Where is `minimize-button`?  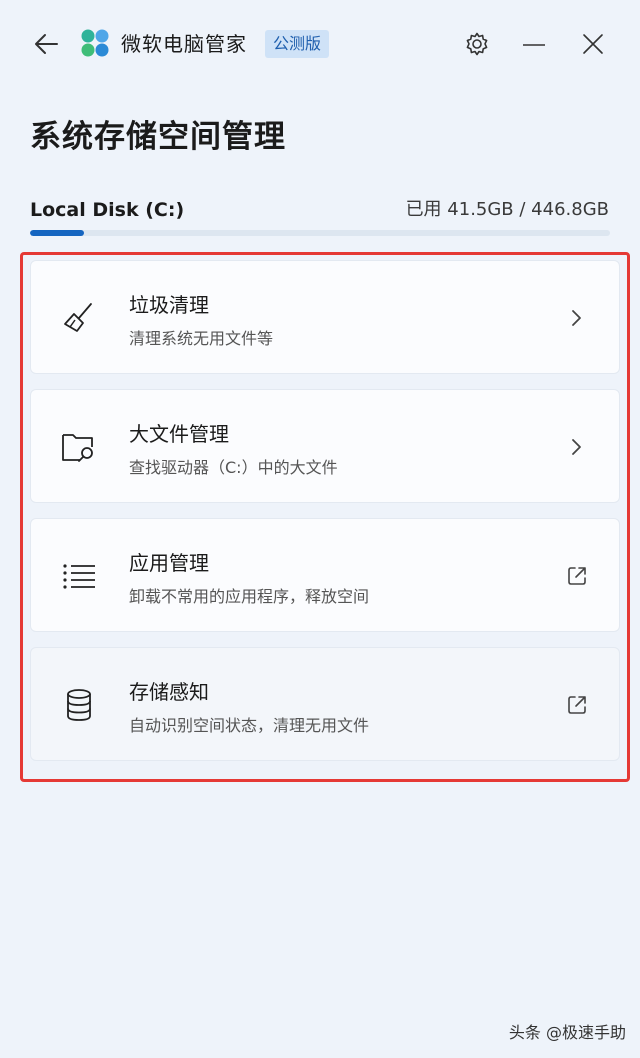
minimize-button is located at coordinates (534, 44).